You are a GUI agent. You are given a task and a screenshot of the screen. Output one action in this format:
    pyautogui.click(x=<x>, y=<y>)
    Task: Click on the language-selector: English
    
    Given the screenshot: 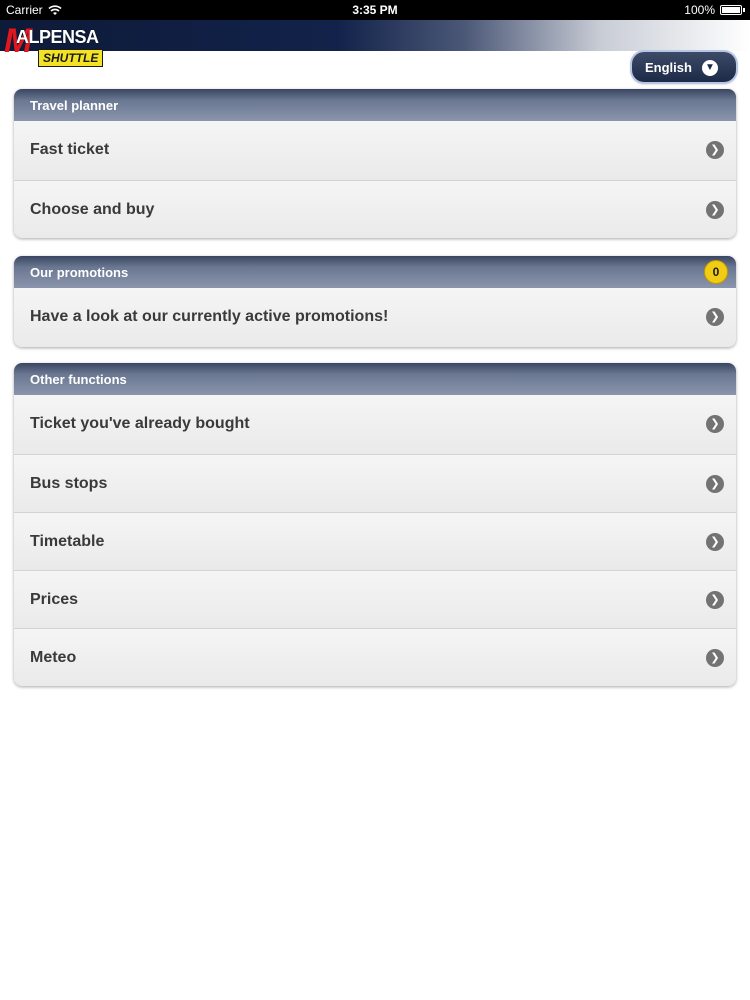 What is the action you would take?
    pyautogui.click(x=684, y=67)
    